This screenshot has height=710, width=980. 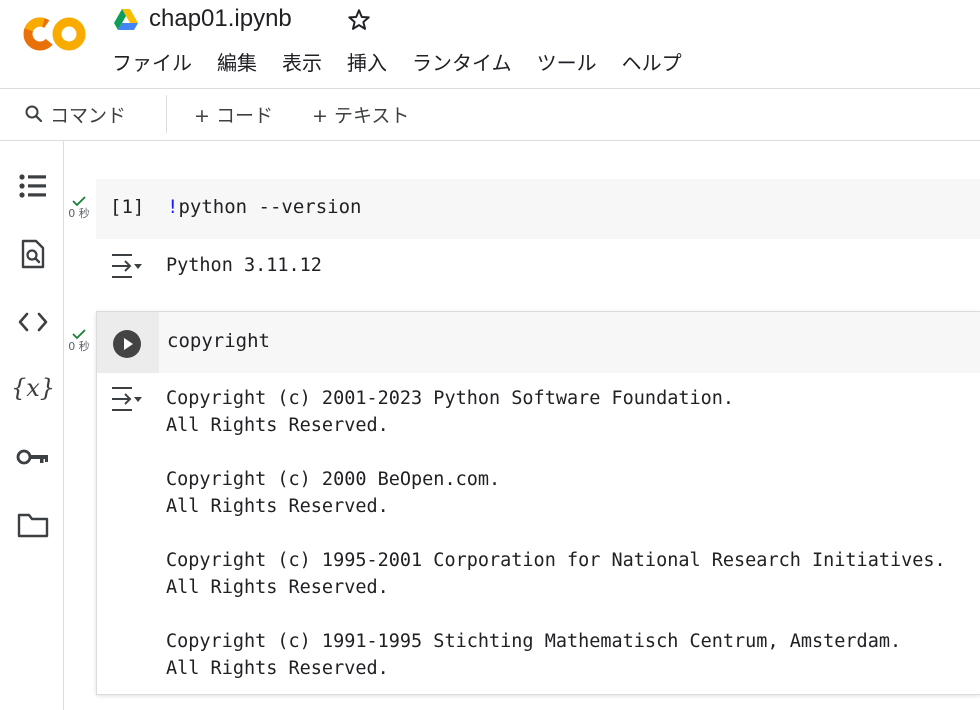 I want to click on star-icon, so click(x=359, y=20).